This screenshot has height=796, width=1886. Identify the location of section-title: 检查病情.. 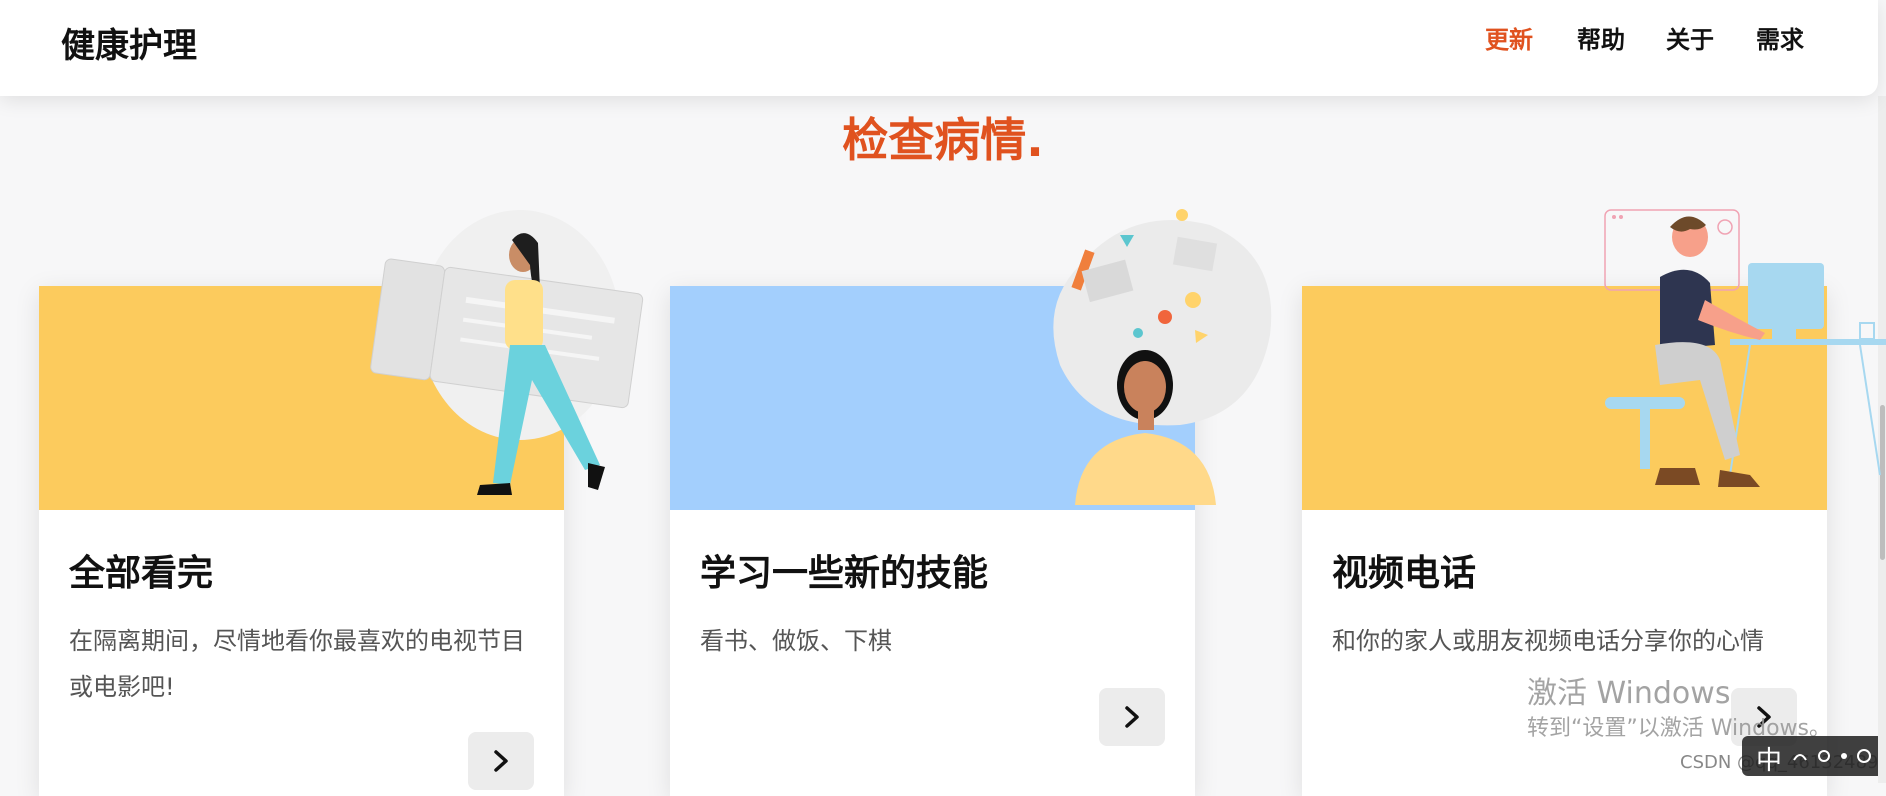
(943, 140).